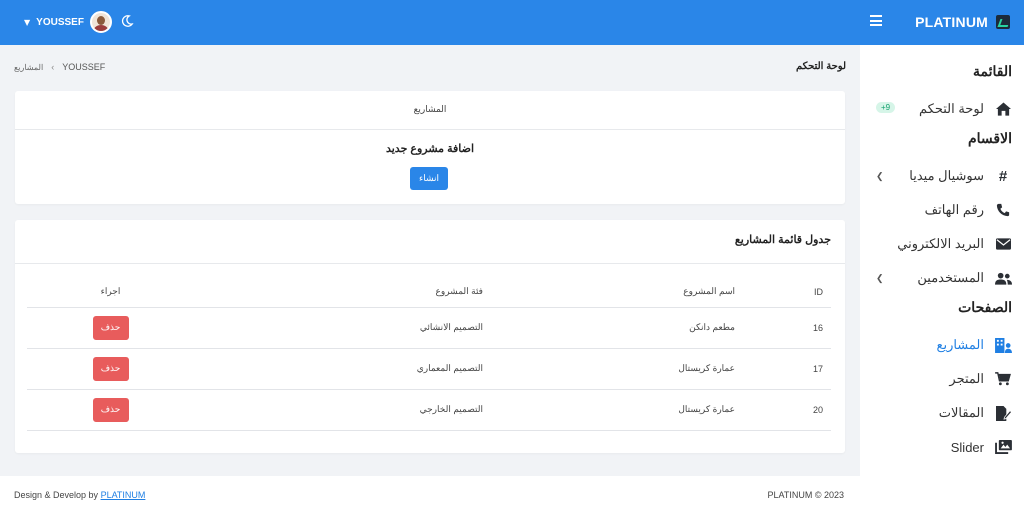  What do you see at coordinates (1003, 379) in the screenshot?
I see `cart-icon` at bounding box center [1003, 379].